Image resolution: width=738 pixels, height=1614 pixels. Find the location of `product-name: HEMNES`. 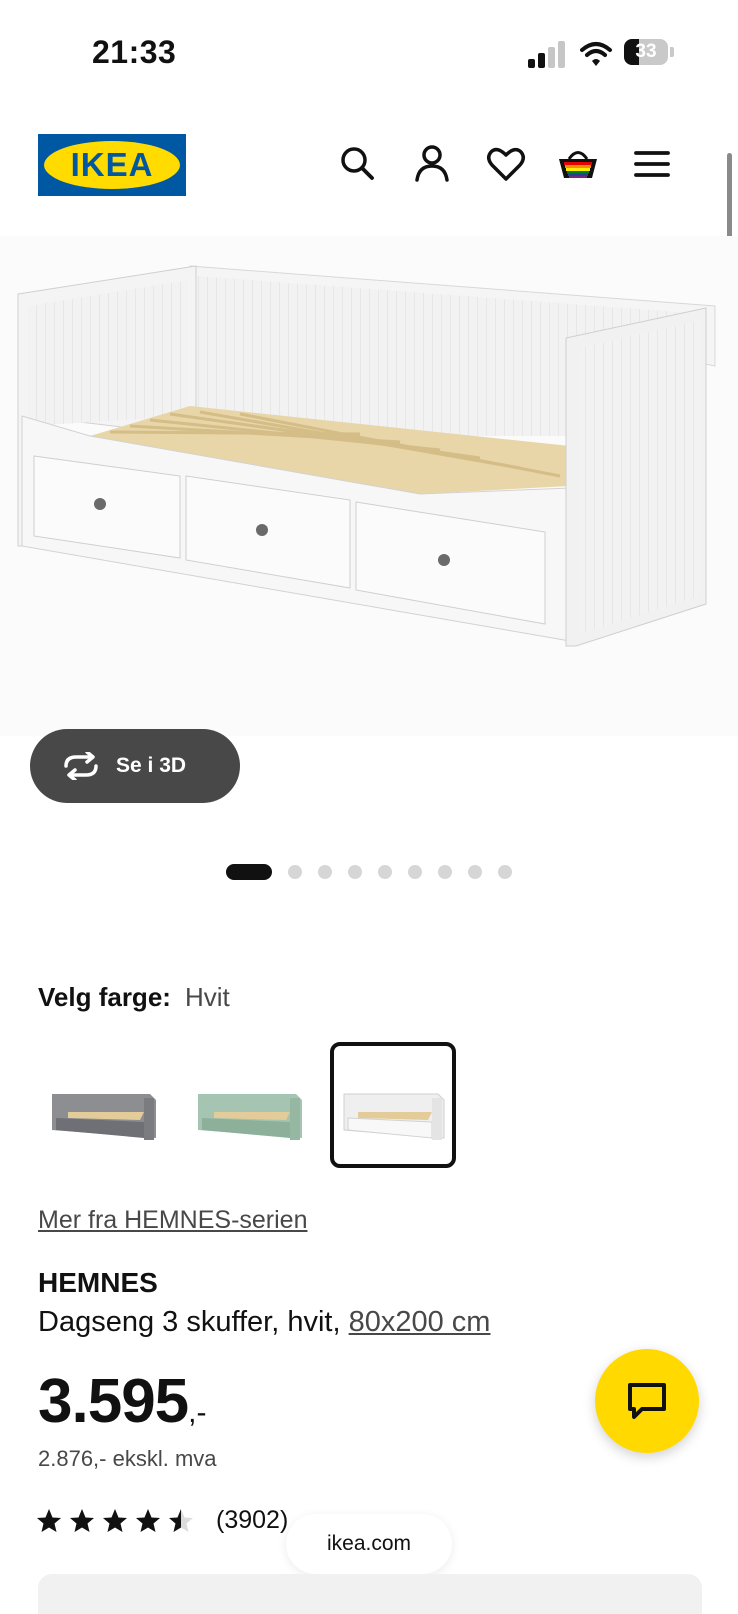

product-name: HEMNES is located at coordinates (98, 1282).